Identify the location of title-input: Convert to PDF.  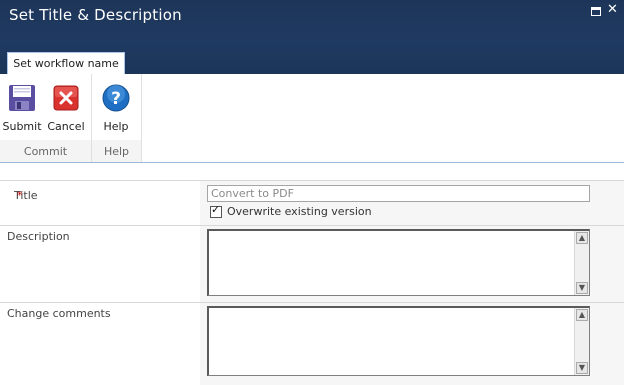
(398, 193).